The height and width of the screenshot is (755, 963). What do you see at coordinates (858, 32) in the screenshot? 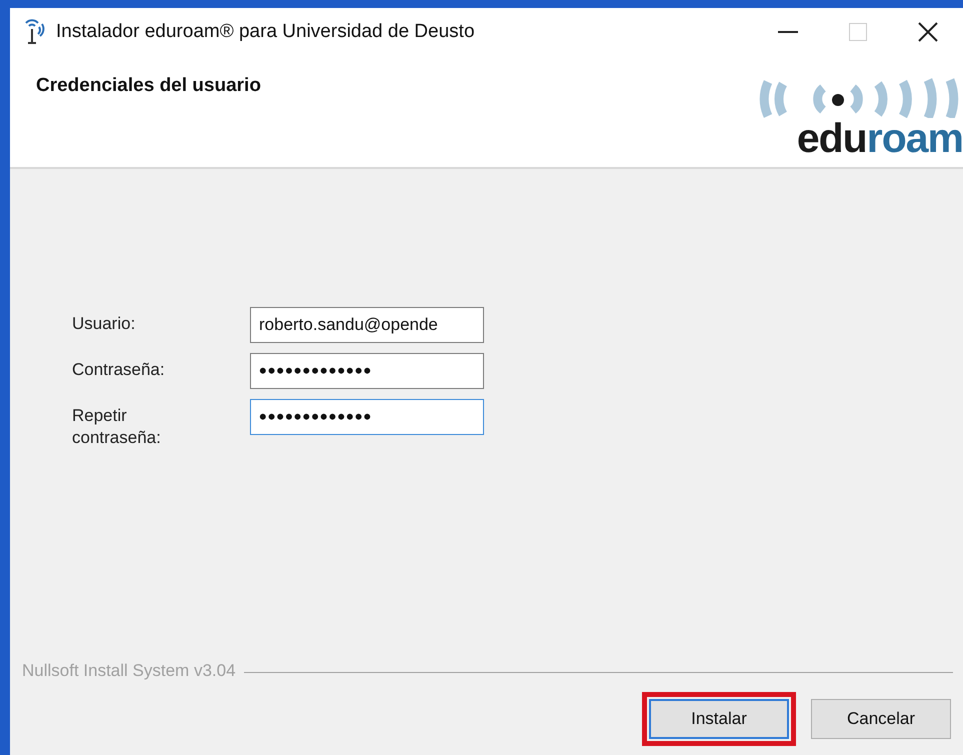
I see `maximize-icon` at bounding box center [858, 32].